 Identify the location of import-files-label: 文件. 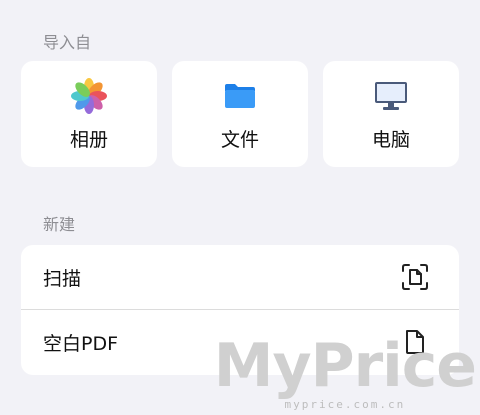
(239, 140).